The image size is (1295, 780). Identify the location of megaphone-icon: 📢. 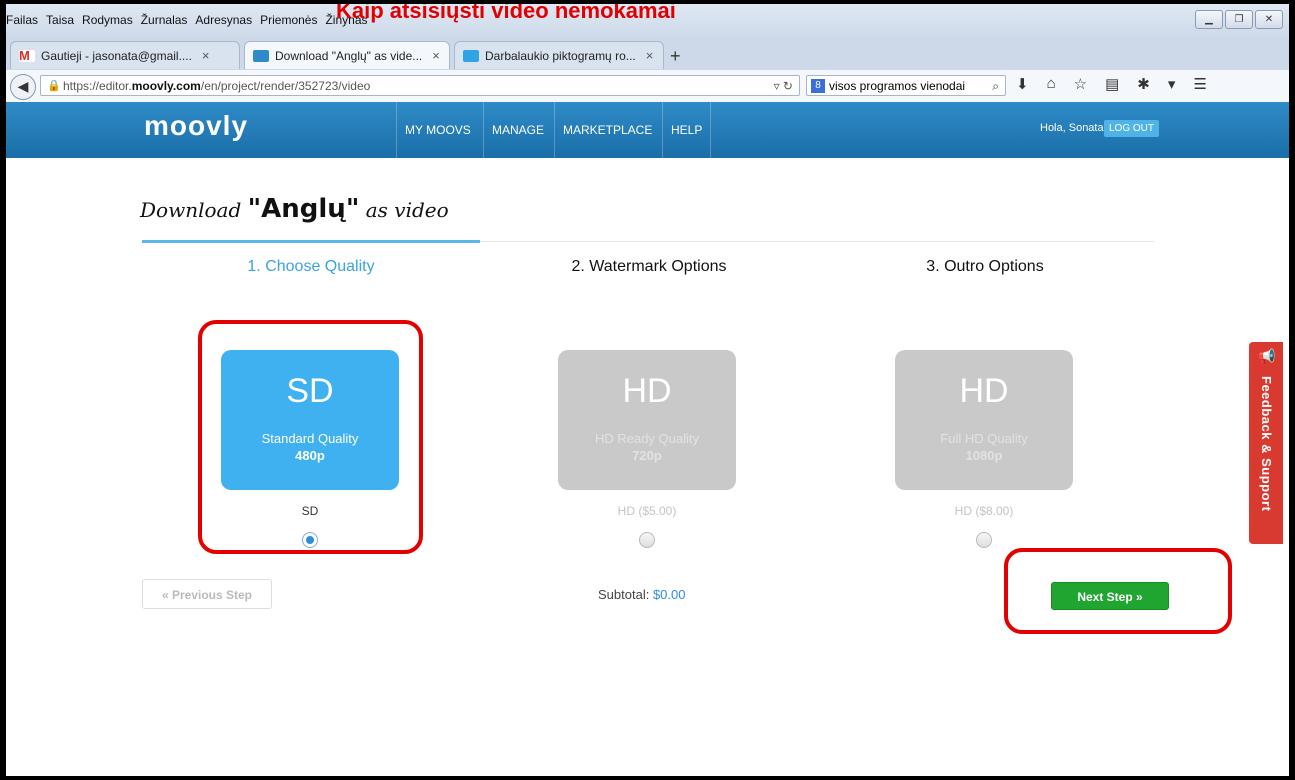
(1267, 356).